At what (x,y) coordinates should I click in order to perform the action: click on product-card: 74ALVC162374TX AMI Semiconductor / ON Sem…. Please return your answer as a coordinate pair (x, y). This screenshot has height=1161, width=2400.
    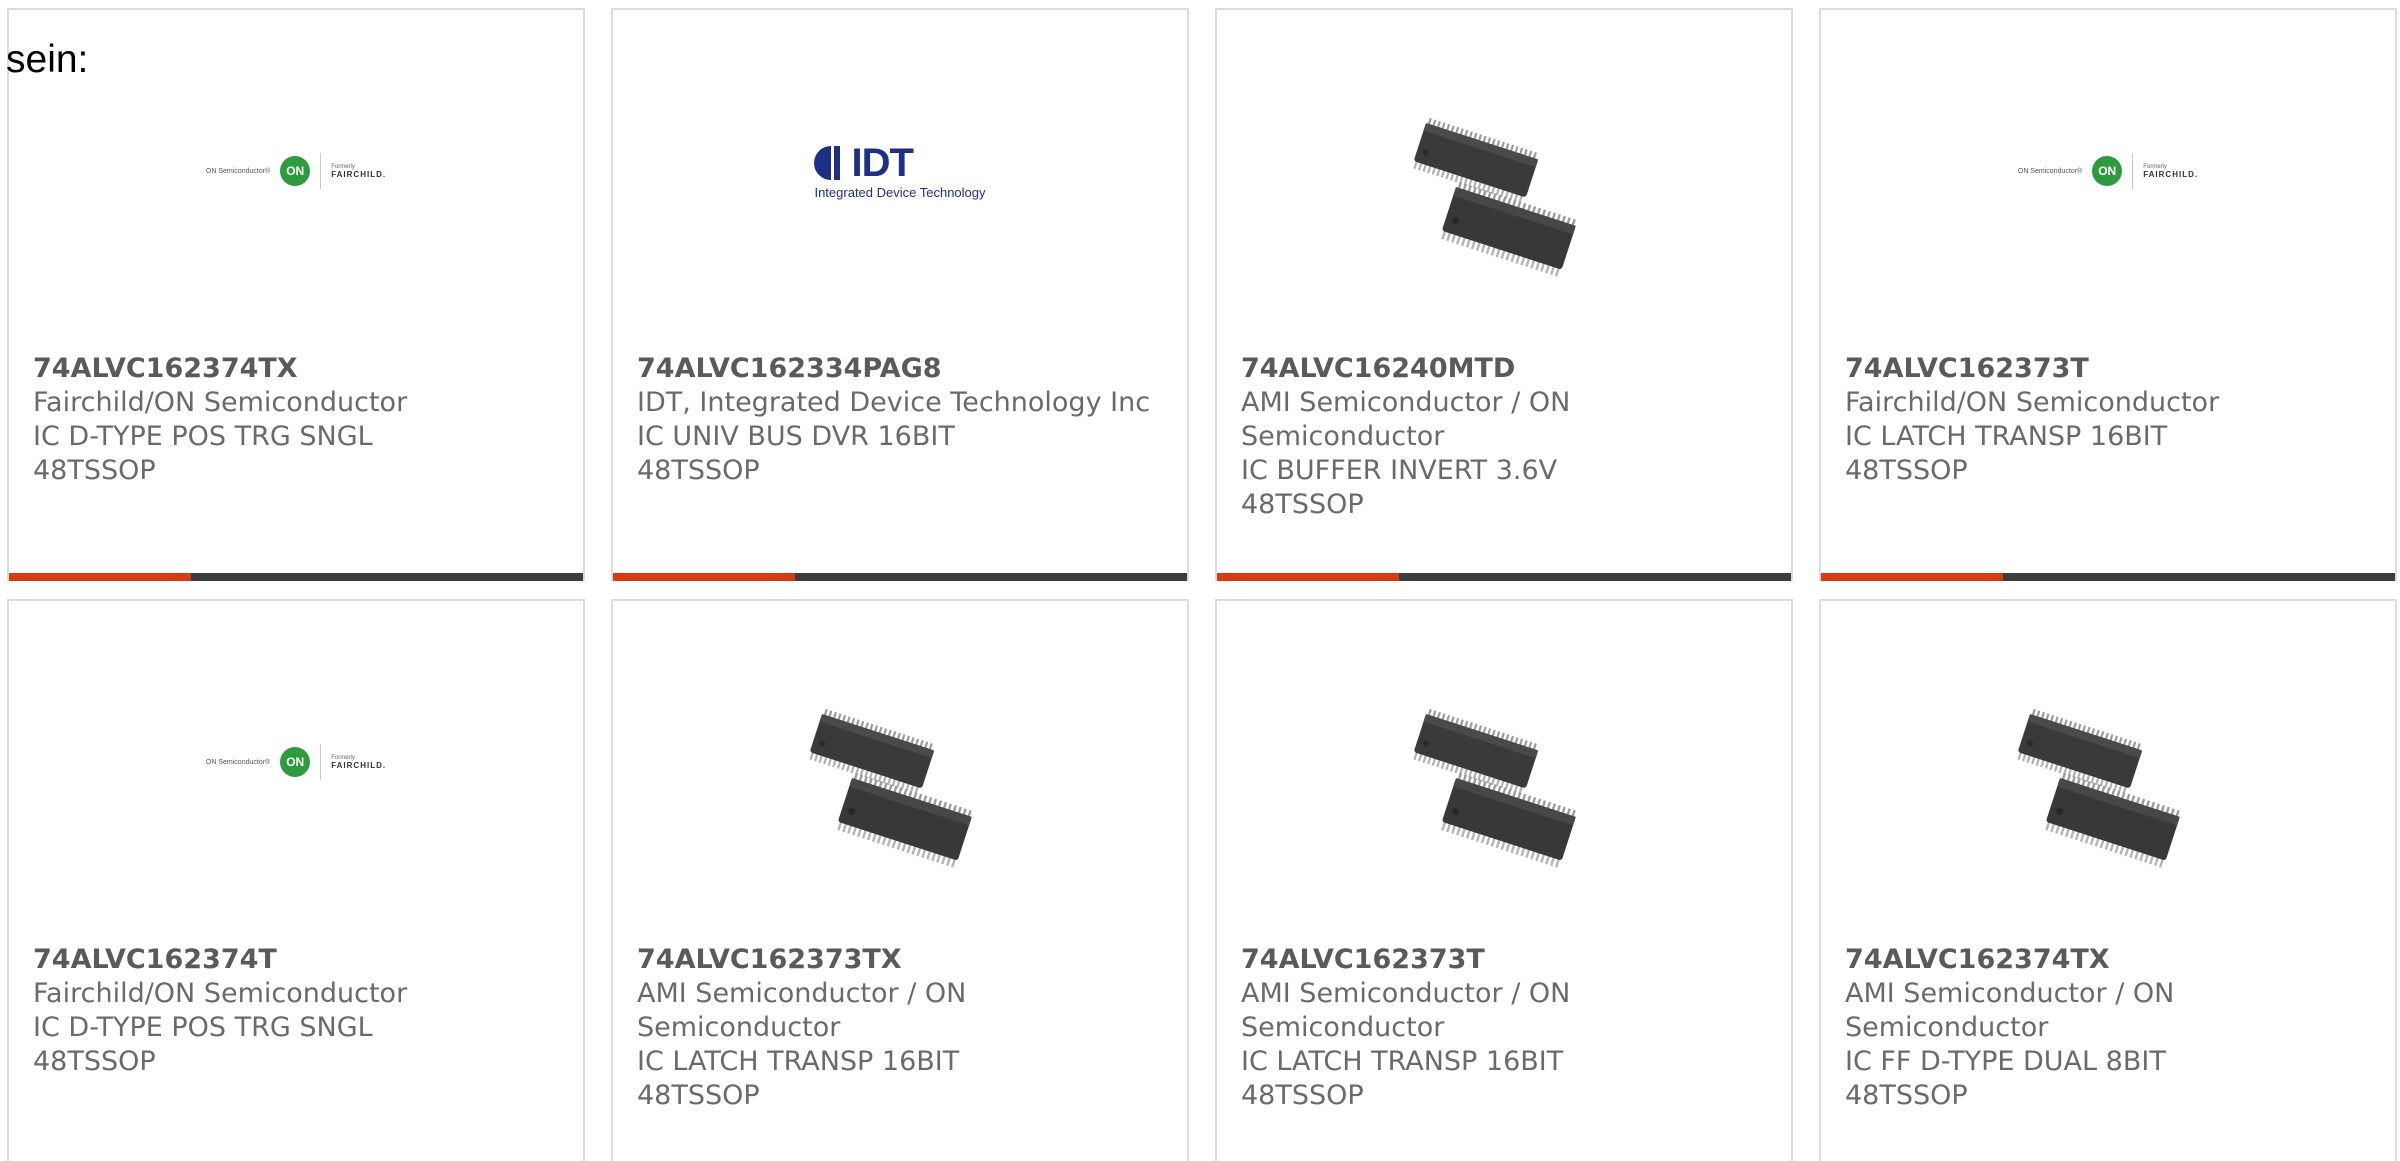
    Looking at the image, I should click on (2108, 880).